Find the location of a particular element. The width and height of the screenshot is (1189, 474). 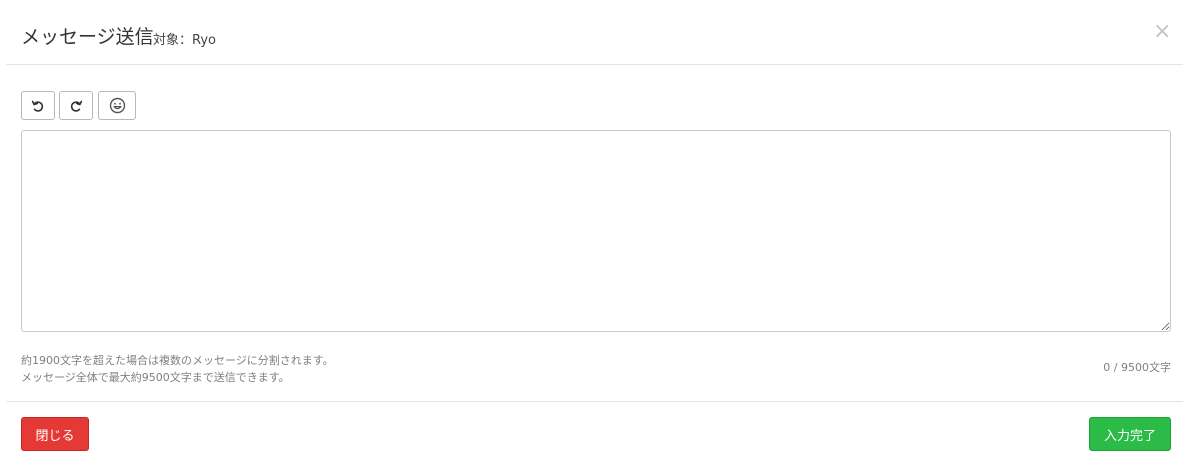

undo-icon is located at coordinates (38, 106).